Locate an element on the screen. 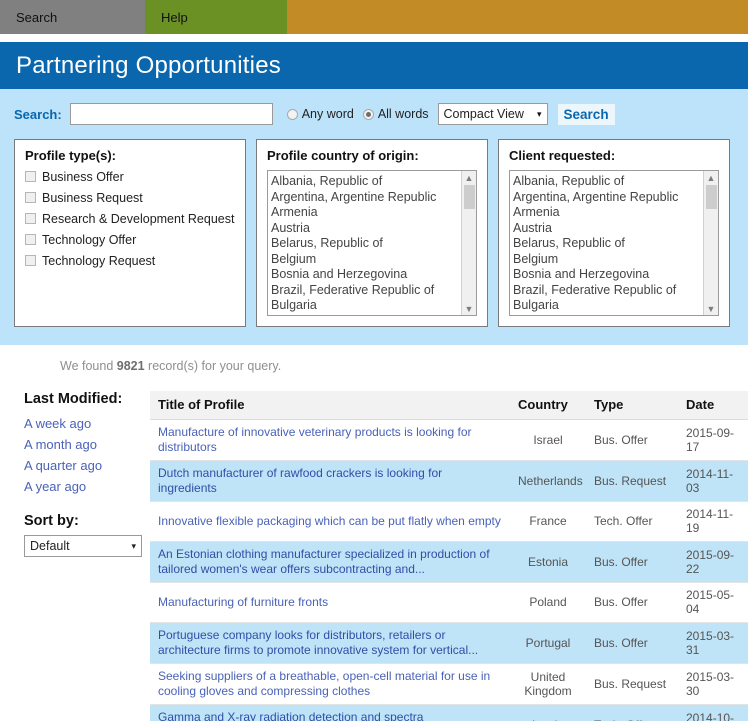 Image resolution: width=748 pixels, height=721 pixels. search-button: Search is located at coordinates (586, 114).